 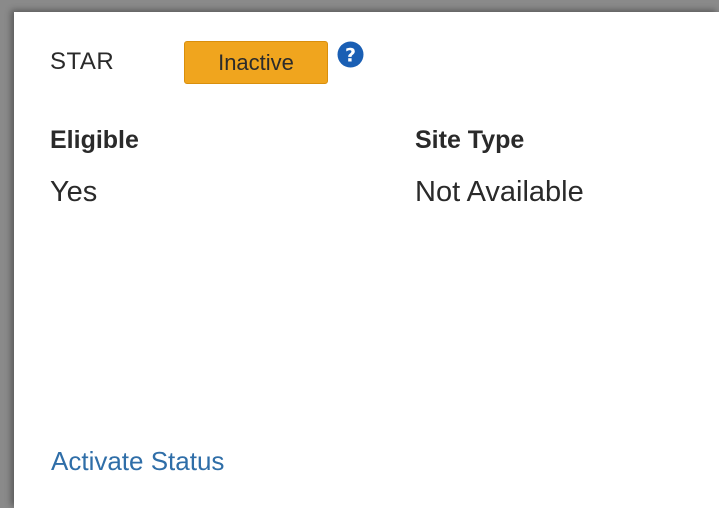 I want to click on status-badge: Inactive, so click(x=256, y=62).